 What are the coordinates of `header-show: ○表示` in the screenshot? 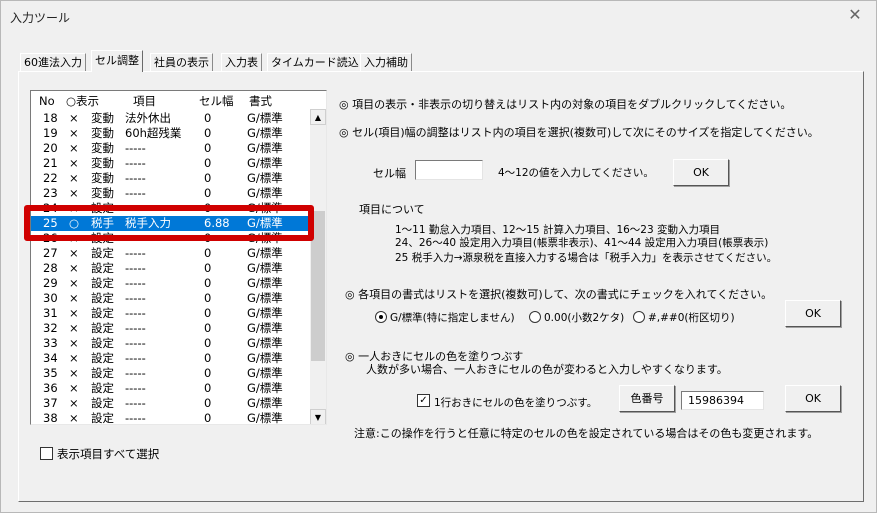 It's located at (83, 101).